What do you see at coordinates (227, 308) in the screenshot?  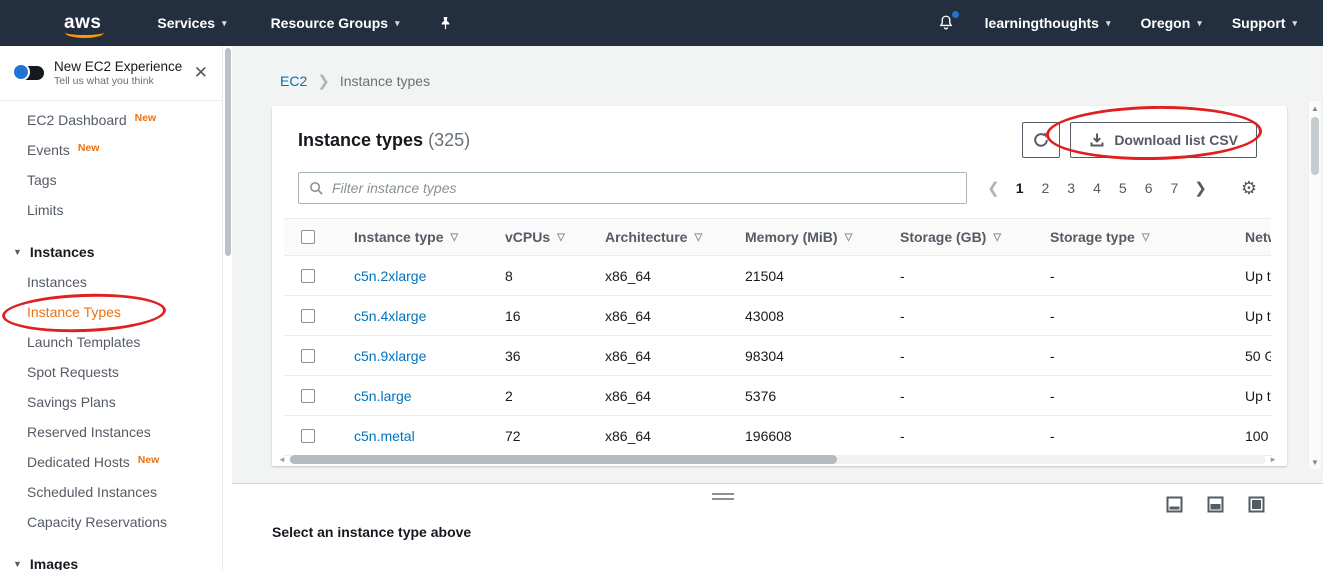 I see `sidebar-scrollbar` at bounding box center [227, 308].